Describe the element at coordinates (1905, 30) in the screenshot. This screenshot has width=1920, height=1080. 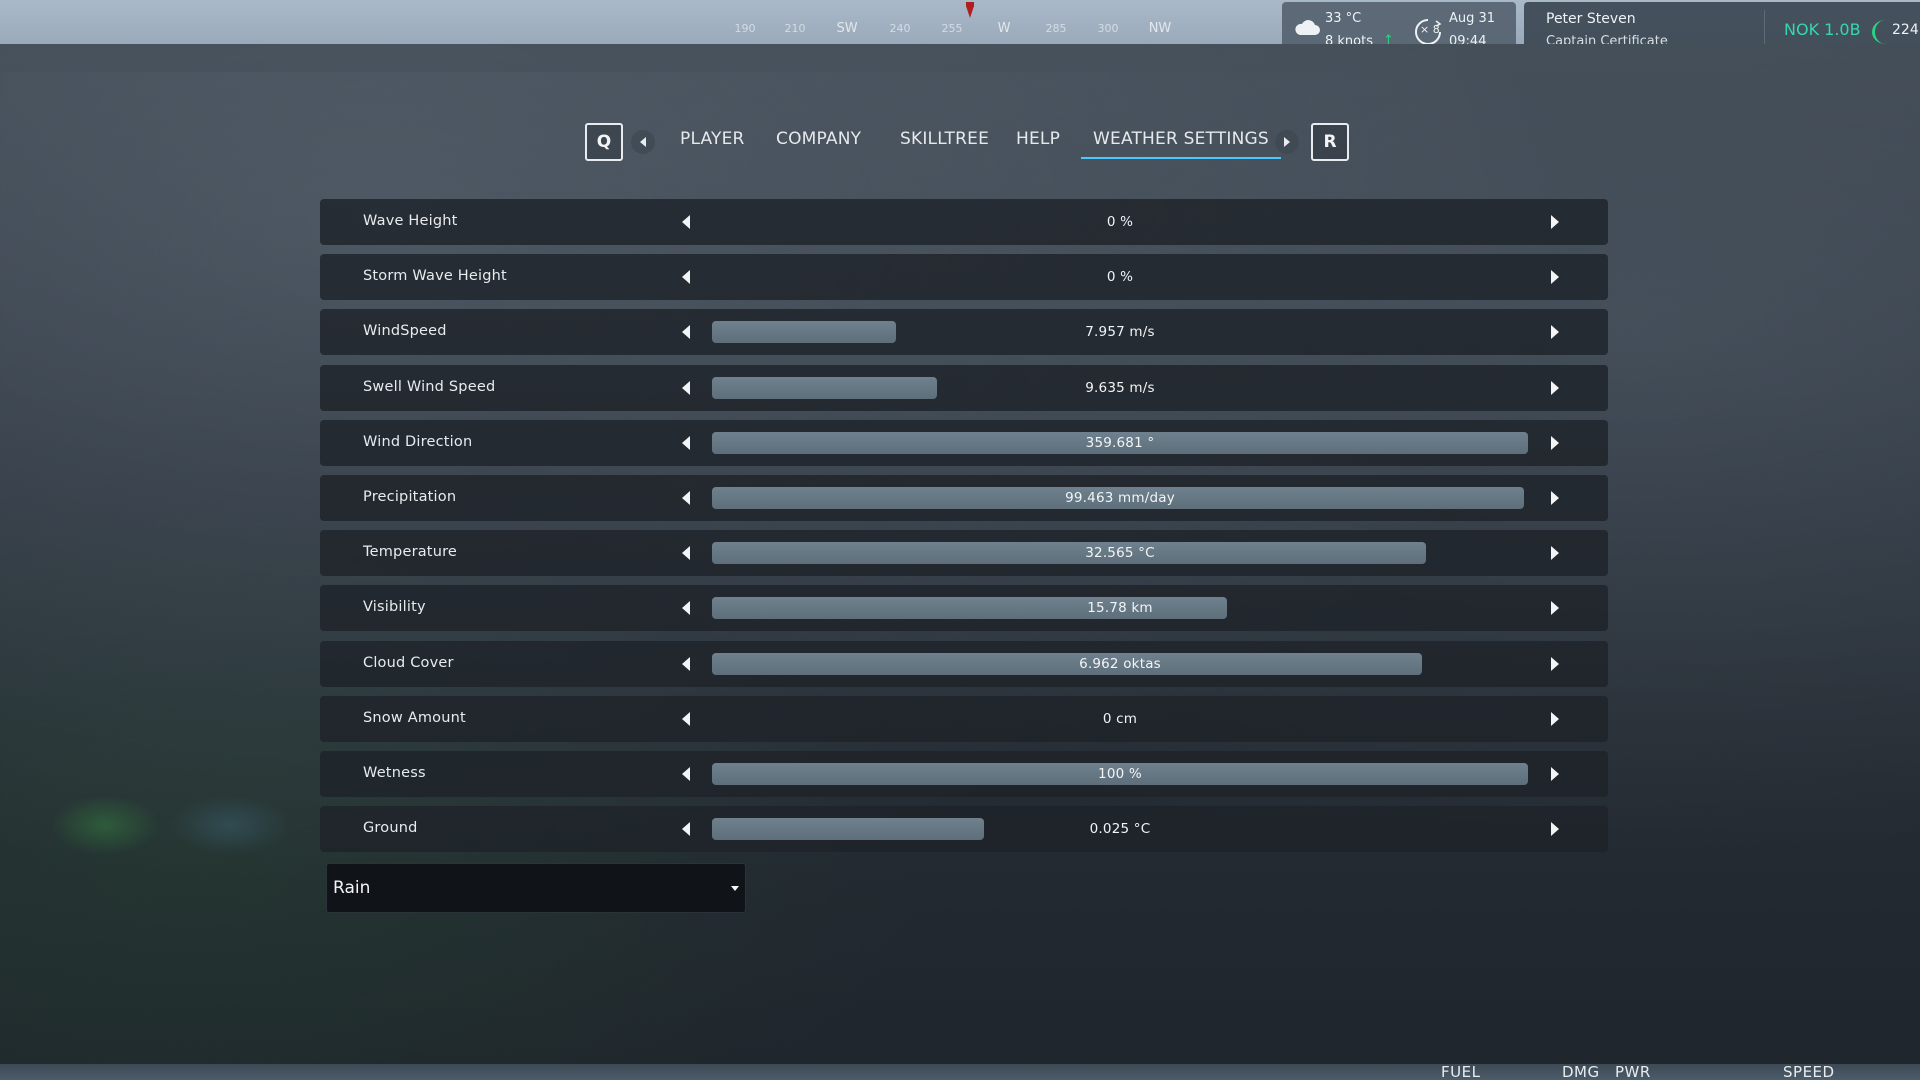
I see `gauge-value: 224` at that location.